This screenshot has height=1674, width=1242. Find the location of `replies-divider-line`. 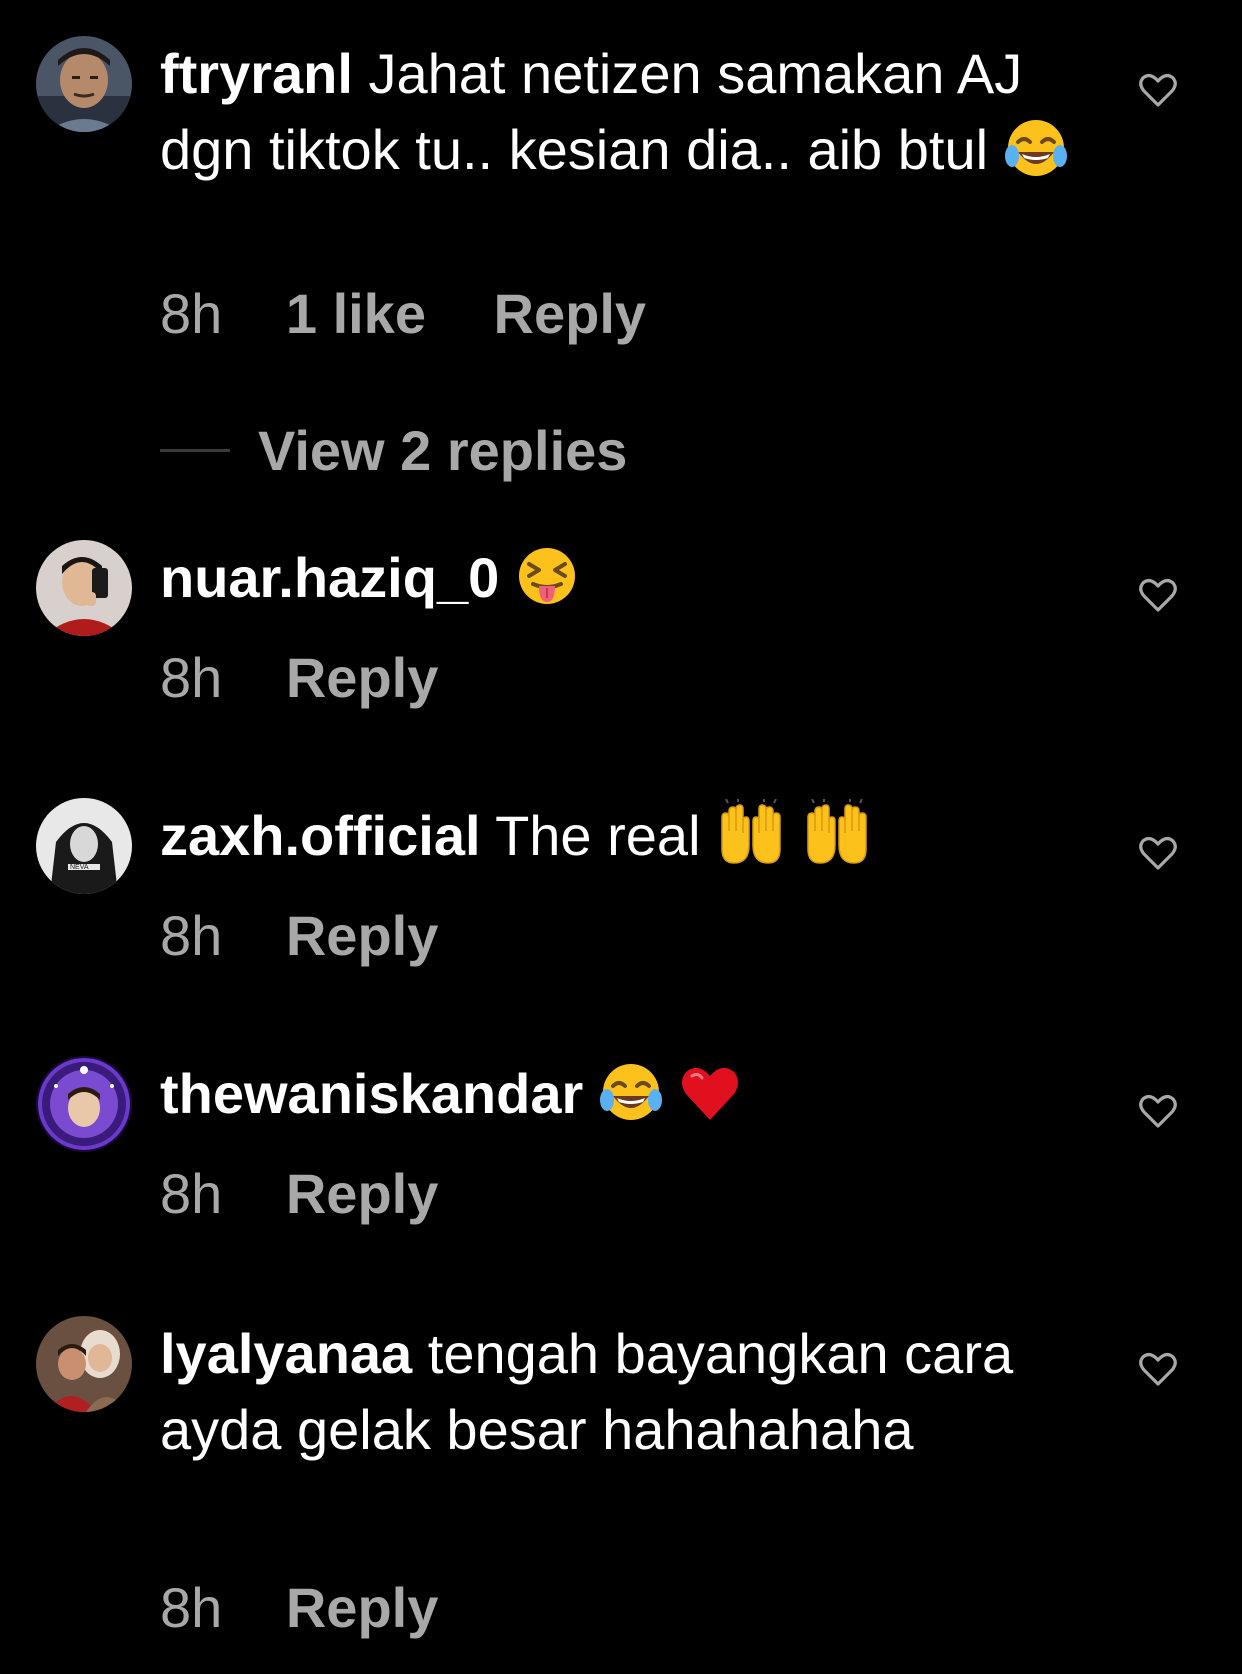

replies-divider-line is located at coordinates (195, 450).